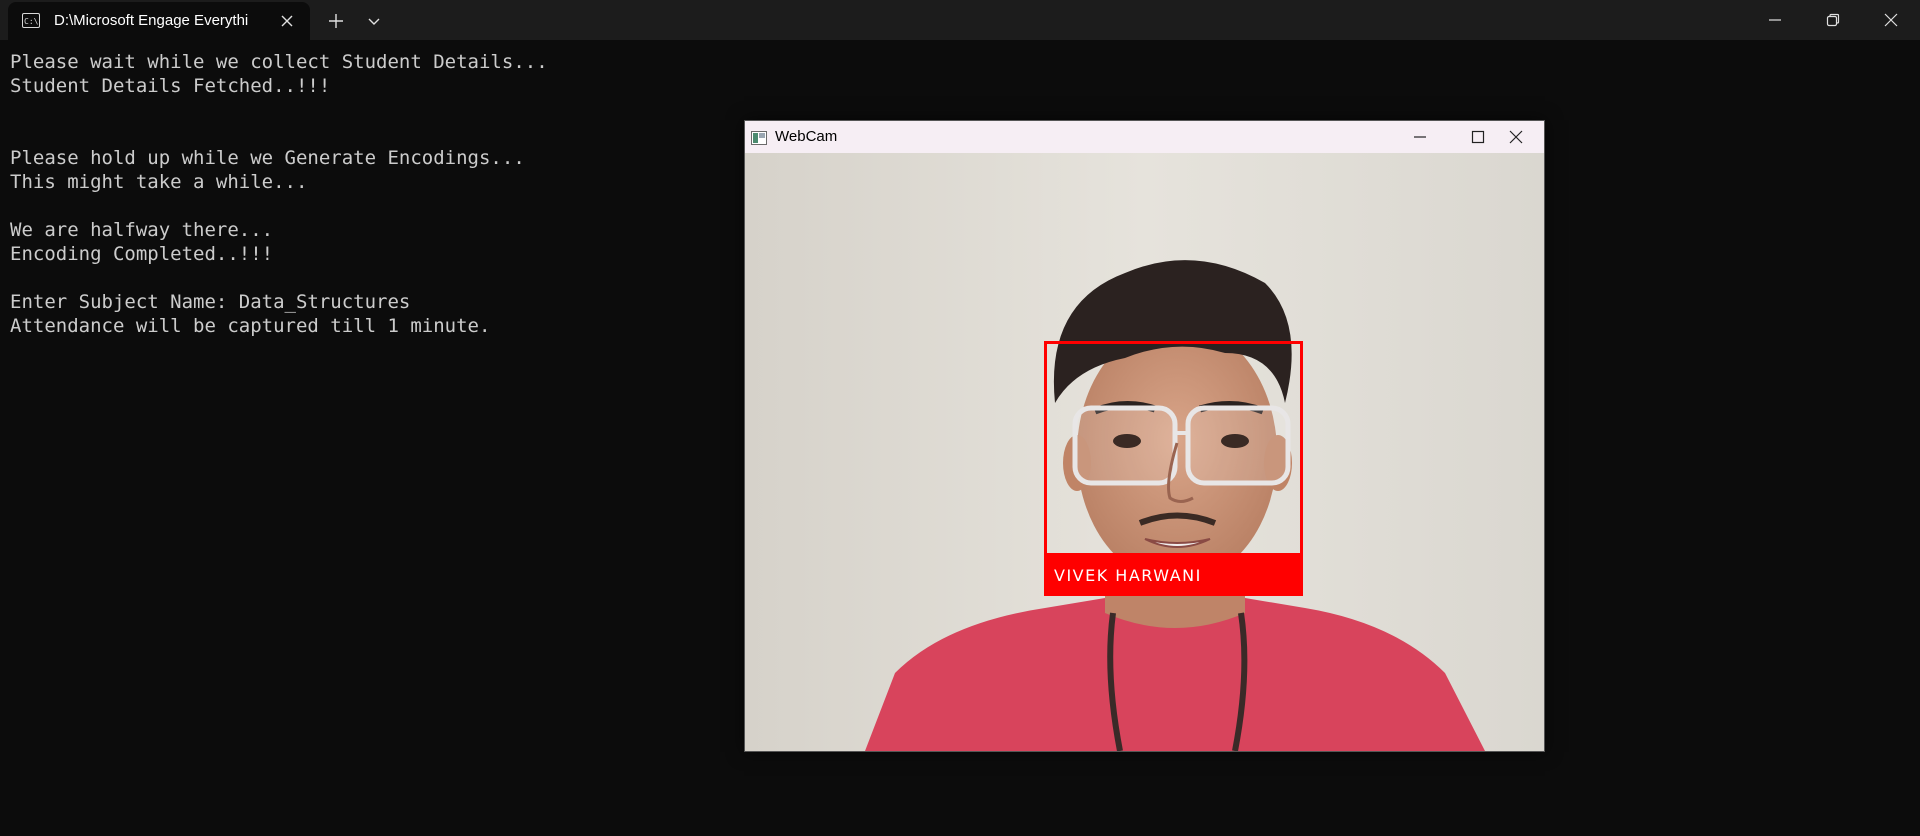  What do you see at coordinates (806, 136) in the screenshot?
I see `webcam-title: WebCam` at bounding box center [806, 136].